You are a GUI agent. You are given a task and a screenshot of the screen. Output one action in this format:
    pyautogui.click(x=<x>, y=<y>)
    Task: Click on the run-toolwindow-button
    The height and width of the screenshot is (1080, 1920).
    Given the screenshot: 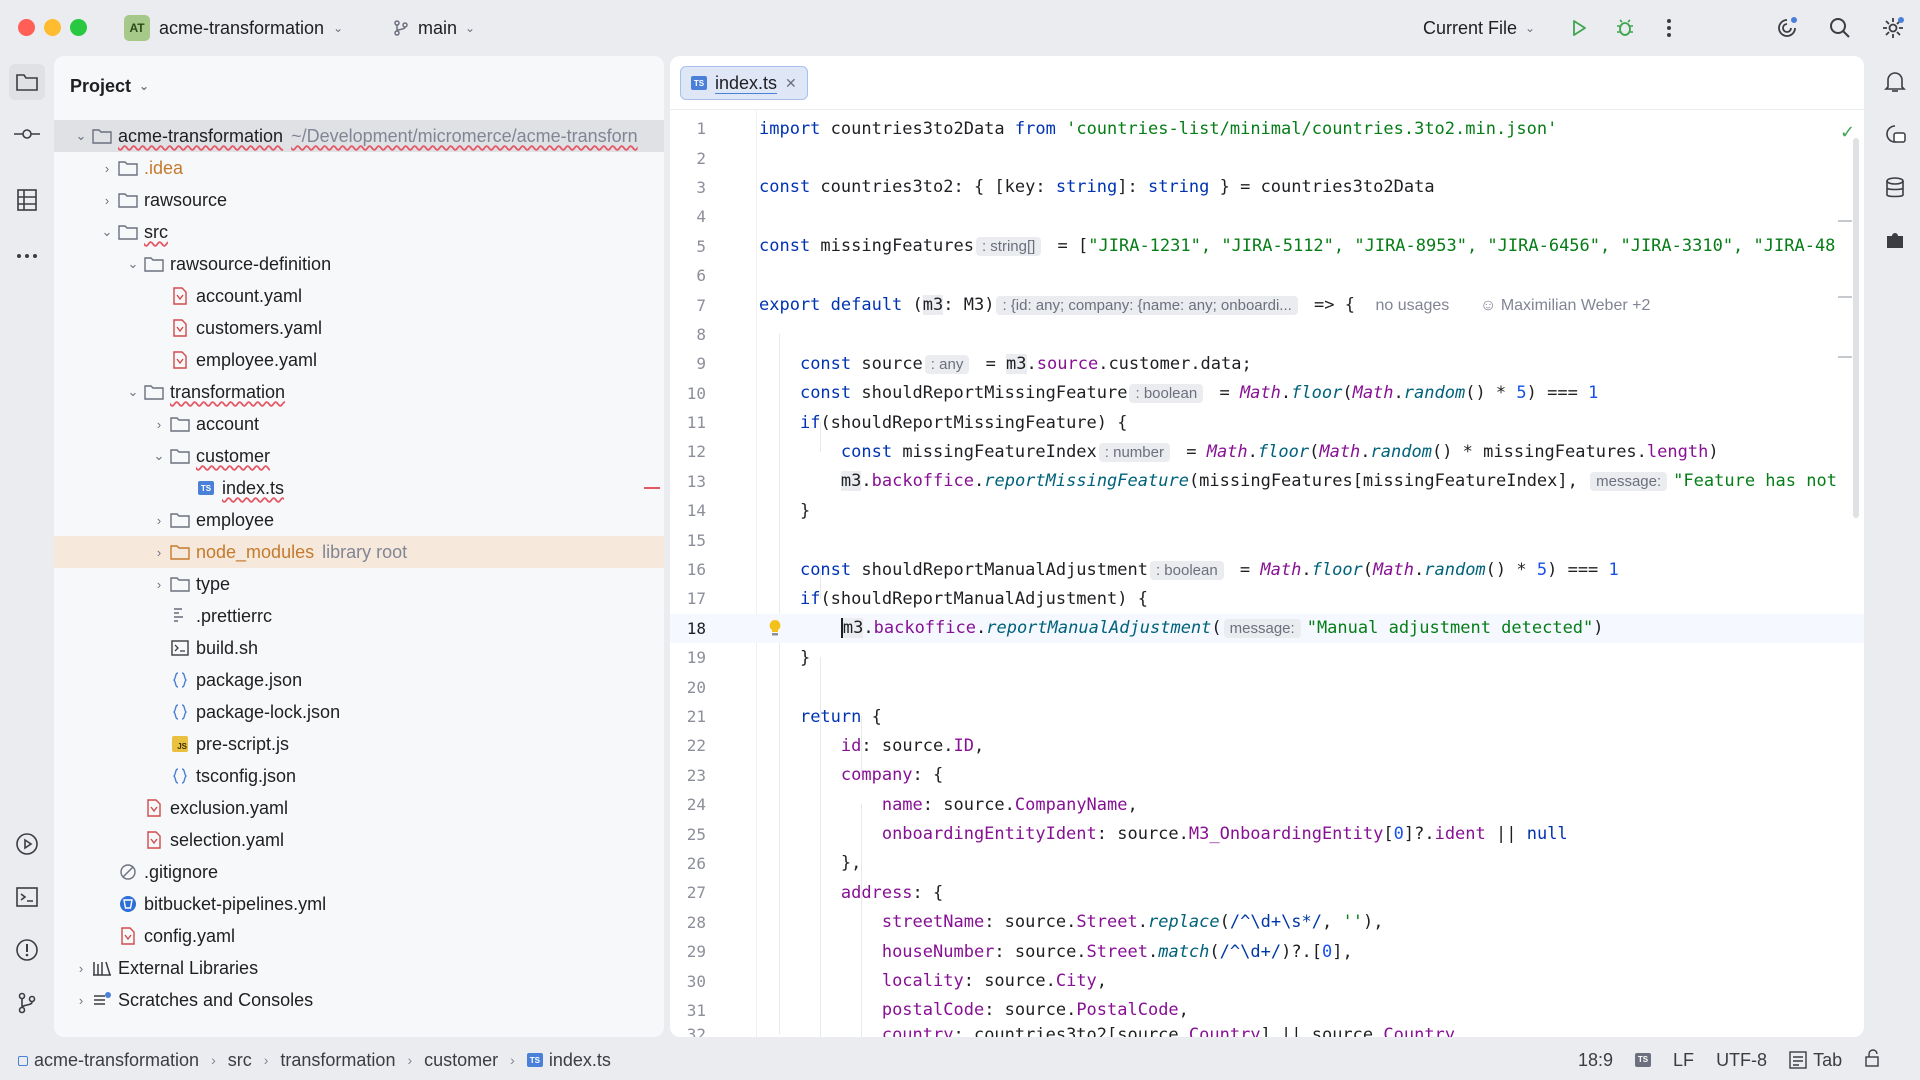 What is the action you would take?
    pyautogui.click(x=27, y=844)
    